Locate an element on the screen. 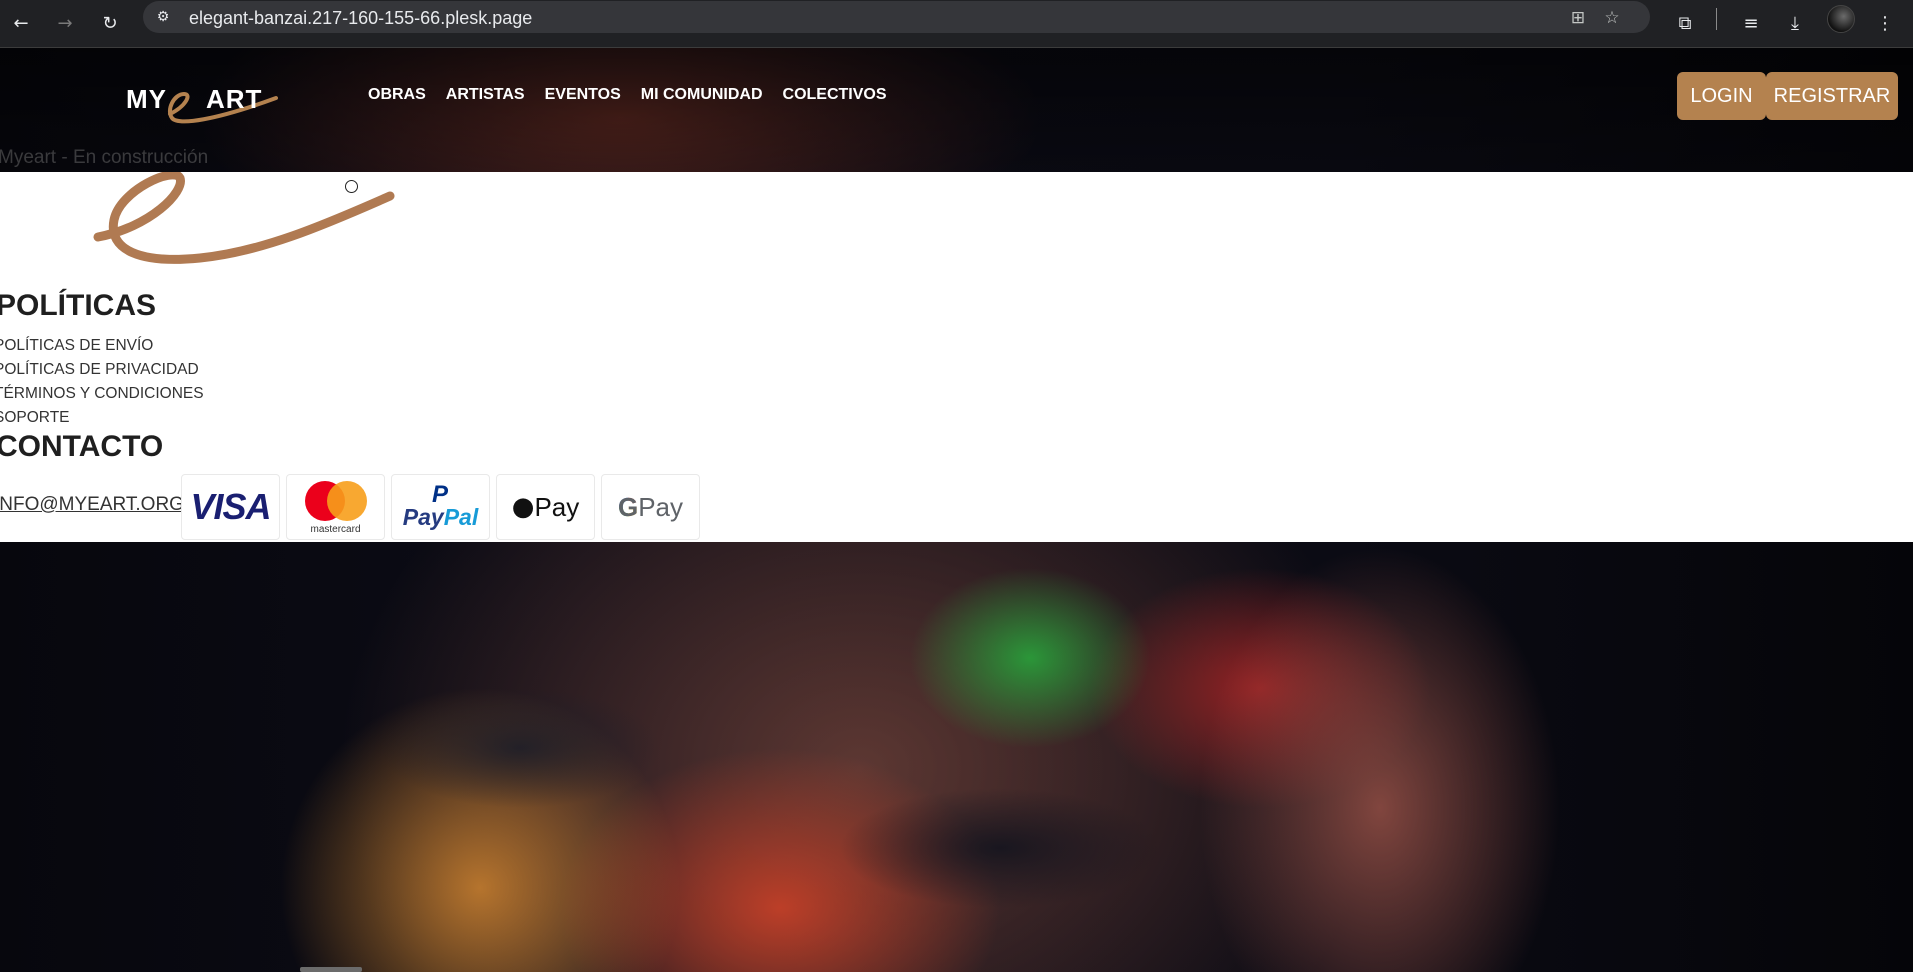 The width and height of the screenshot is (1913, 972). login-button: LOGIN is located at coordinates (1721, 96).